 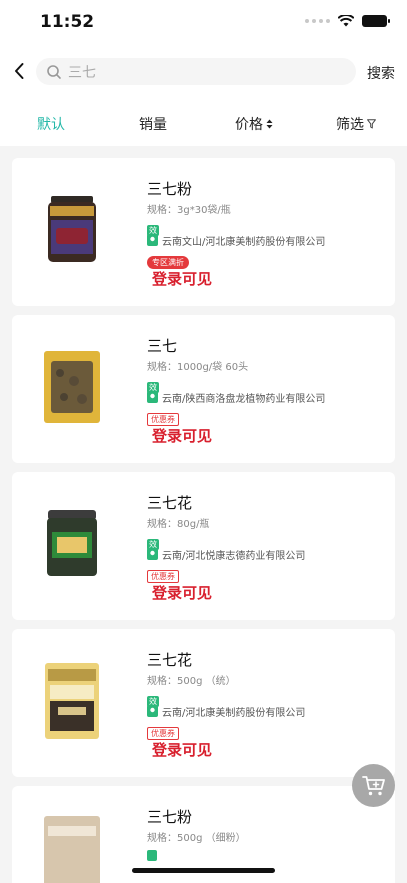 I want to click on effect-tag, so click(x=152, y=855).